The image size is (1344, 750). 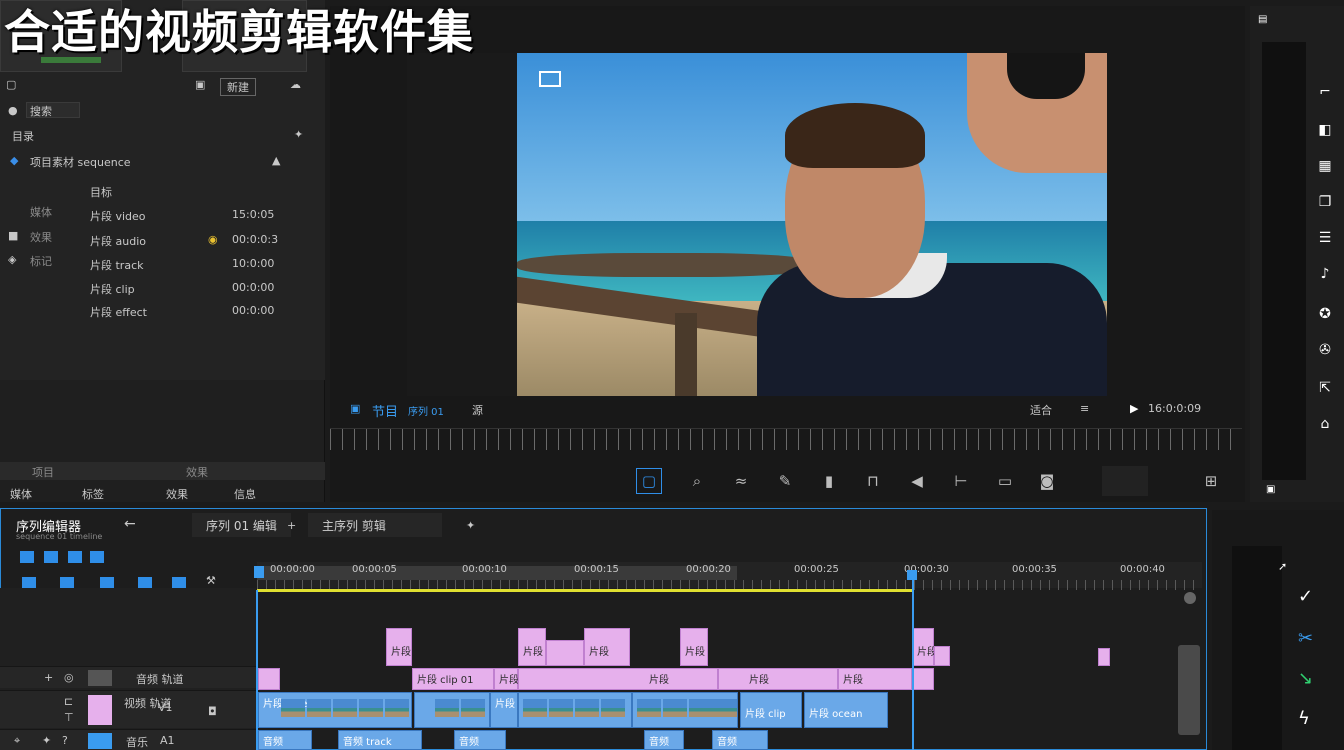 I want to click on track-color, so click(x=100, y=710).